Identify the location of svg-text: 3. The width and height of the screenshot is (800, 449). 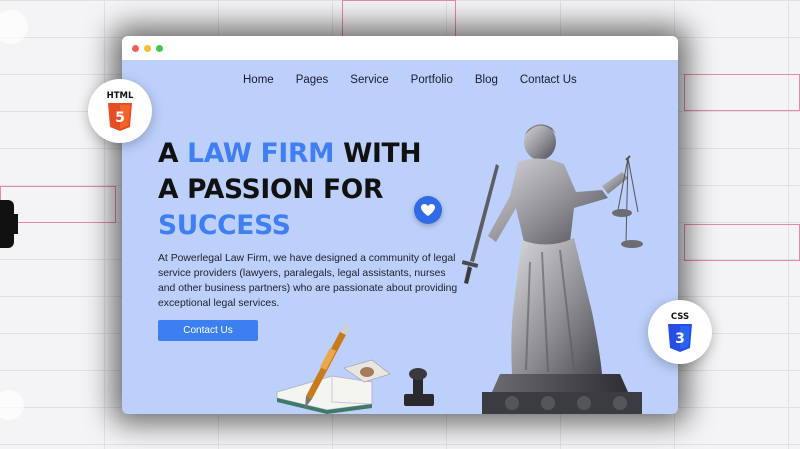
(680, 339).